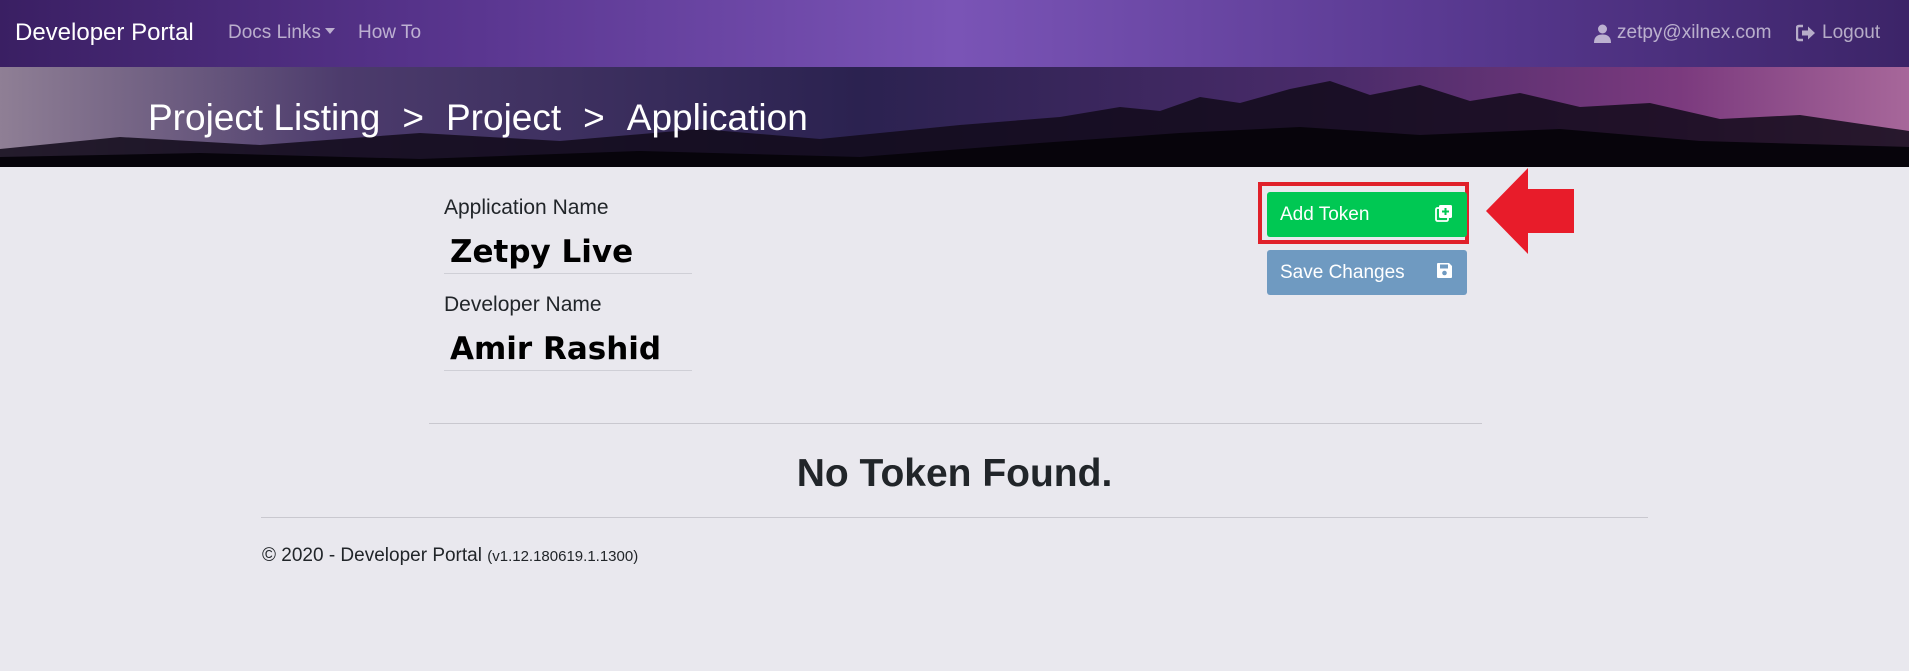 The image size is (1909, 671). I want to click on add-token-button: Add Token, so click(1367, 214).